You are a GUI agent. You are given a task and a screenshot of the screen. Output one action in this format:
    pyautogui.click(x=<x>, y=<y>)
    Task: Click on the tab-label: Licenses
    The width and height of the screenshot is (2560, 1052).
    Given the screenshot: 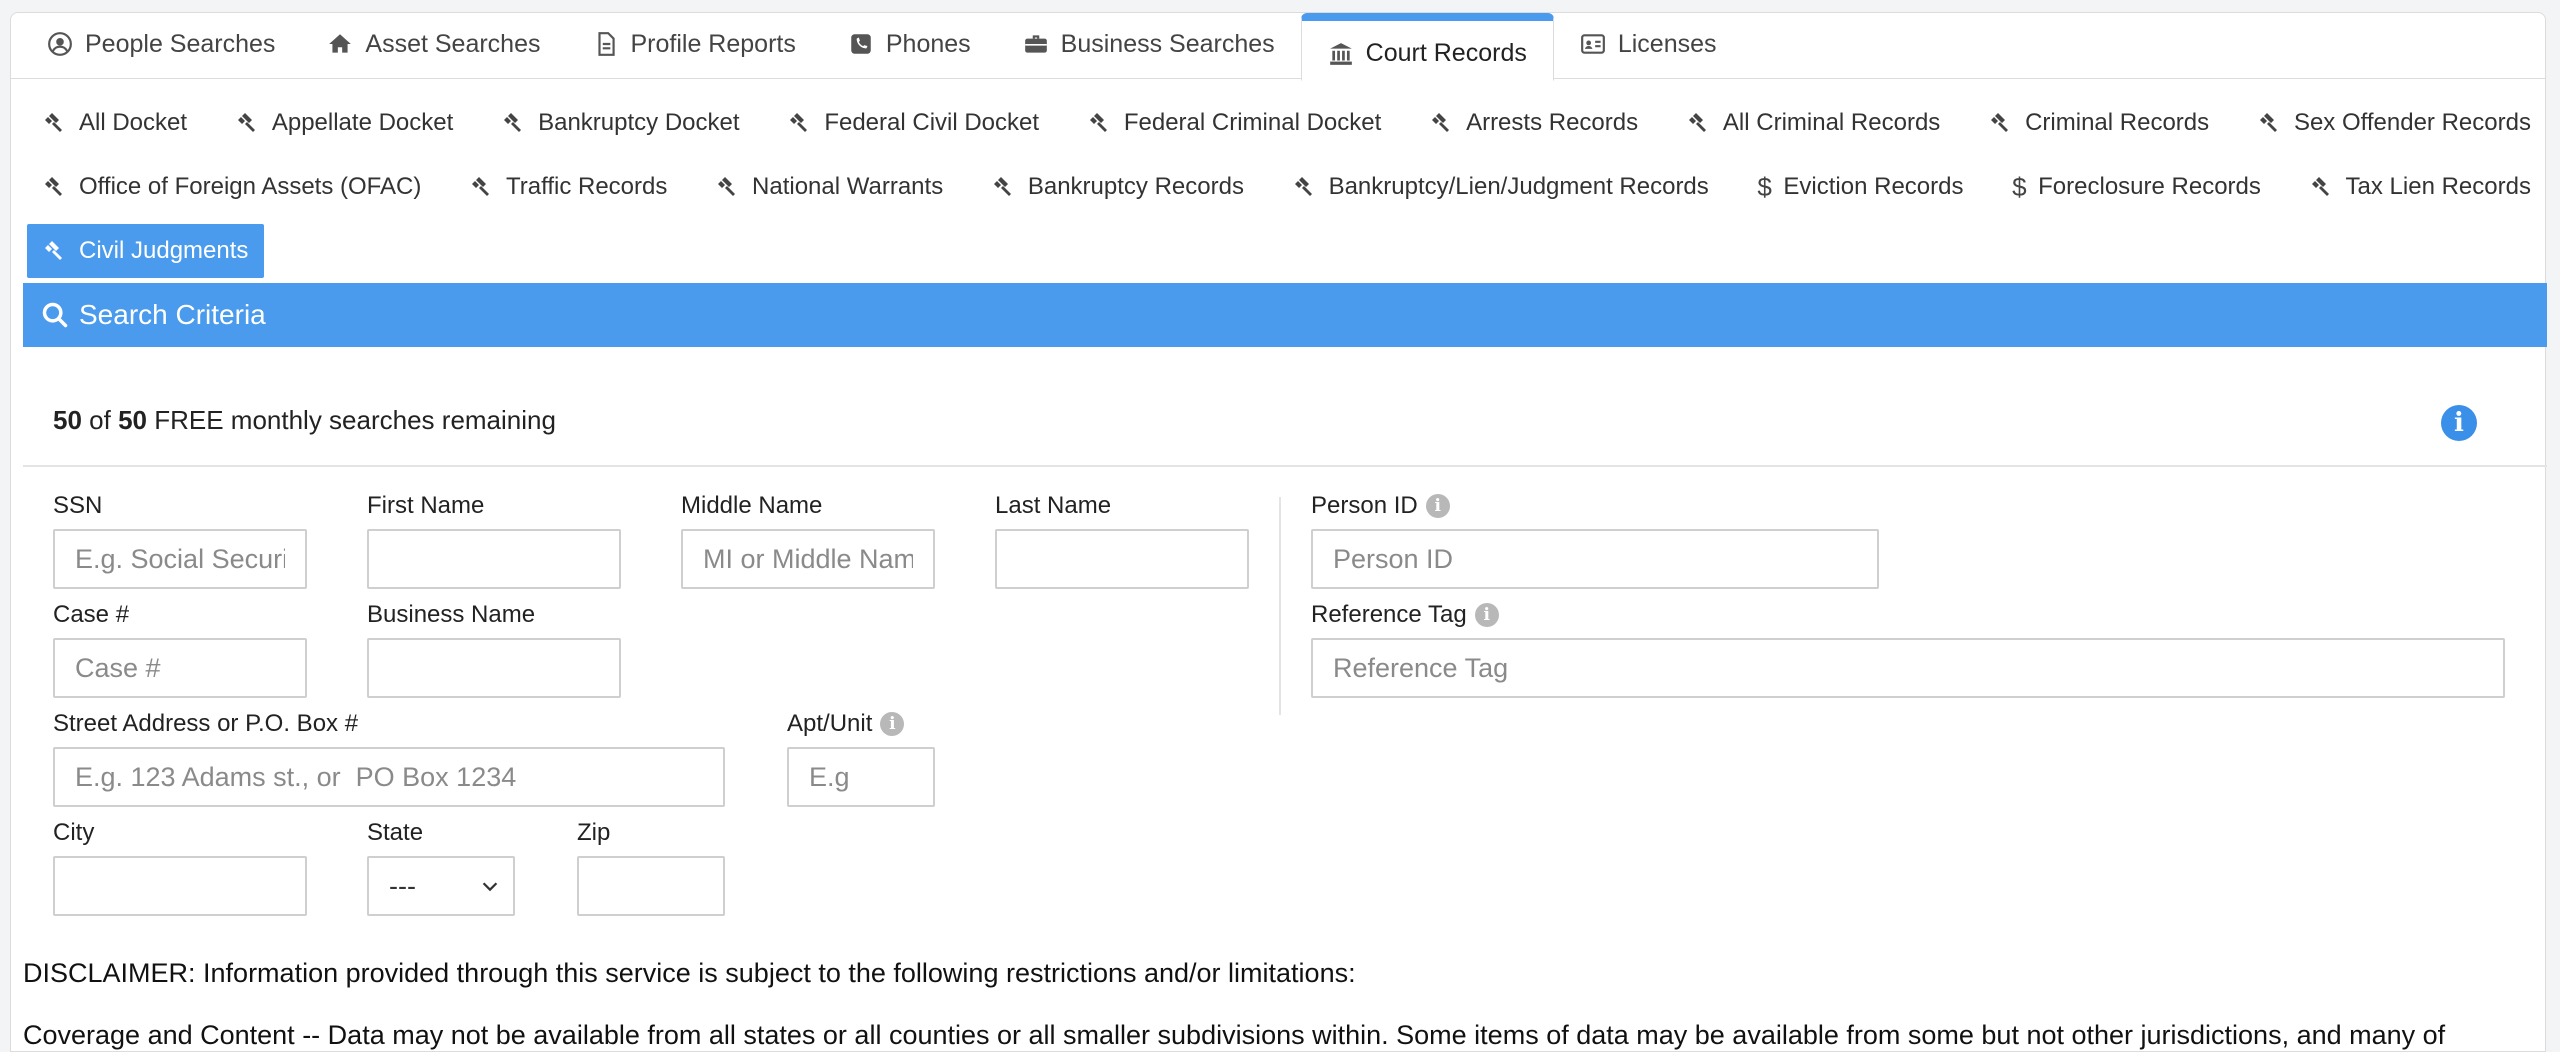 What is the action you would take?
    pyautogui.click(x=1667, y=43)
    